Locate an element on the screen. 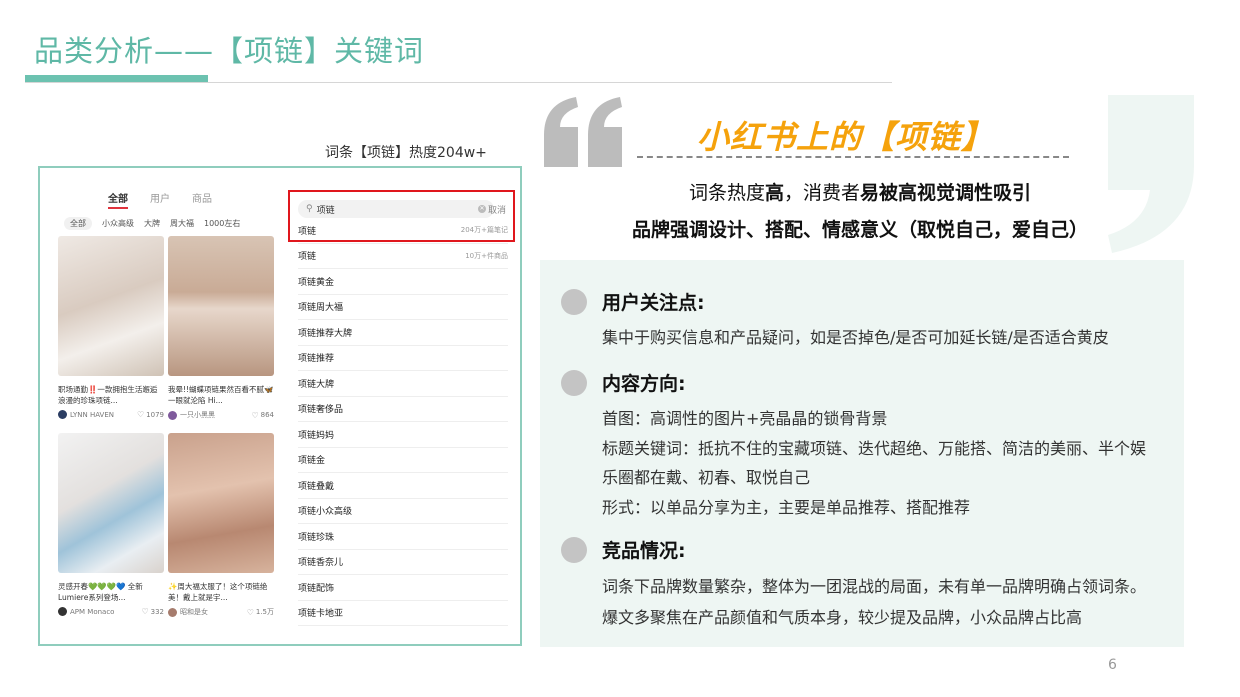 This screenshot has width=1240, height=697. quote-open-icon is located at coordinates (583, 132).